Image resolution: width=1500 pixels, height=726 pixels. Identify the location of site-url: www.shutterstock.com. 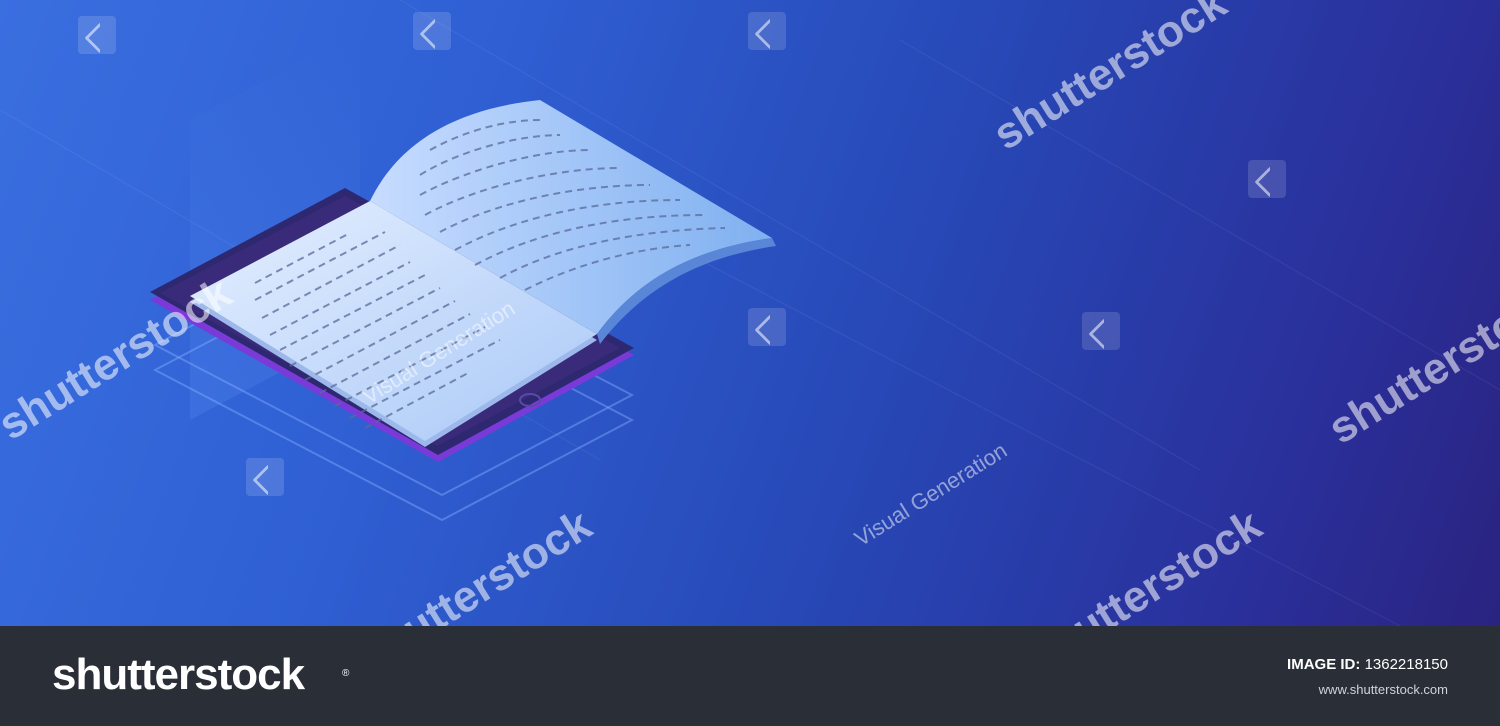
(1383, 689).